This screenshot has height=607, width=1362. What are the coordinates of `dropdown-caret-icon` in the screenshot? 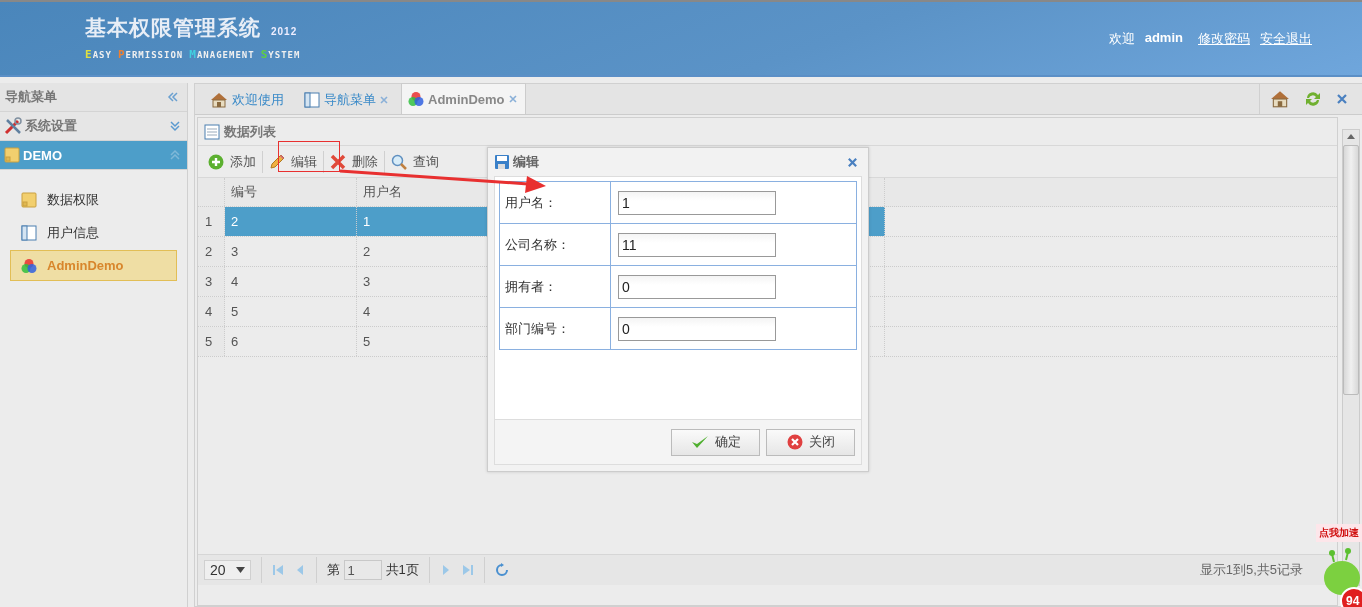 It's located at (240, 570).